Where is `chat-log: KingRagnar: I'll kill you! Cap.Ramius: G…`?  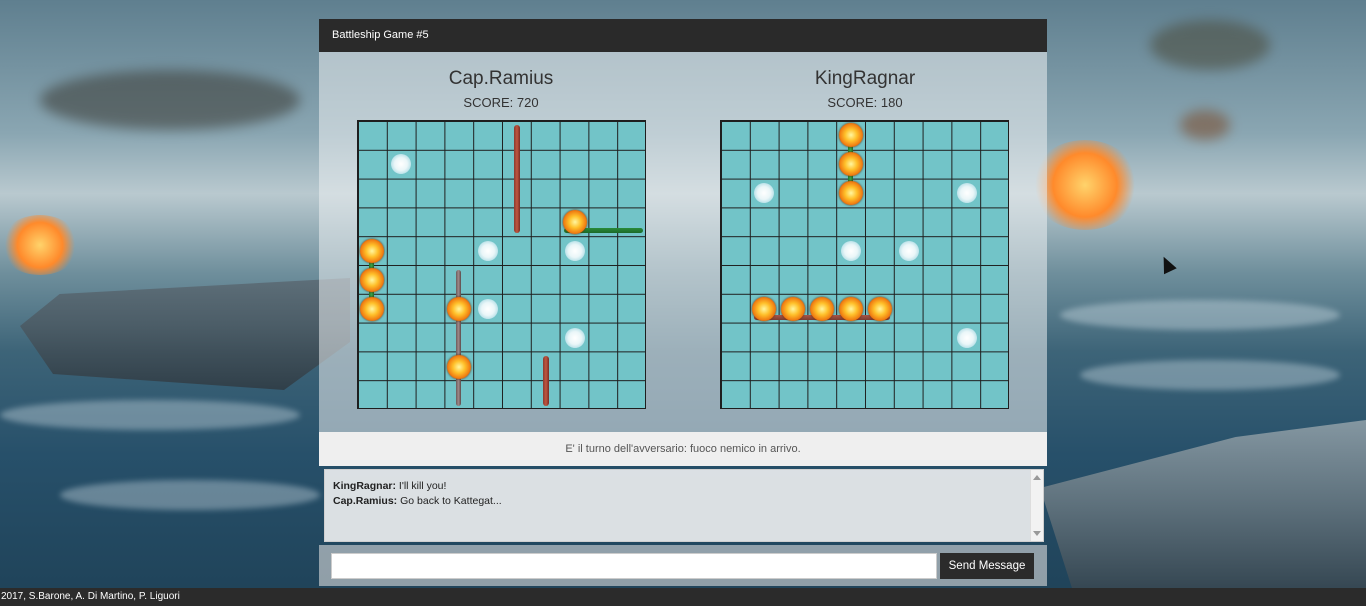
chat-log: KingRagnar: I'll kill you! Cap.Ramius: G… is located at coordinates (684, 505).